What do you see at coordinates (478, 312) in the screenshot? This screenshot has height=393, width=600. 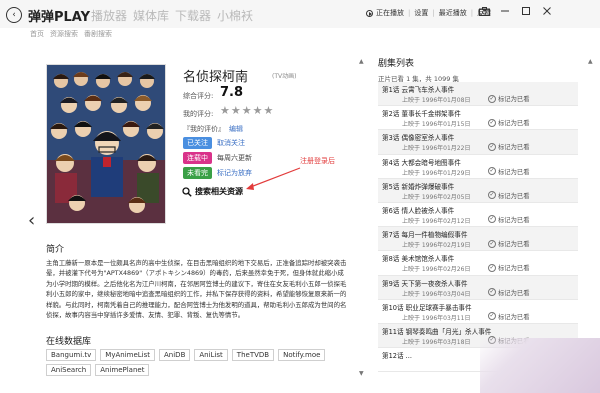 I see `list-item: 第10话 职业足球赛手暴击事件 上映于 1996年03月11日 ✓ 标记为已看` at bounding box center [478, 312].